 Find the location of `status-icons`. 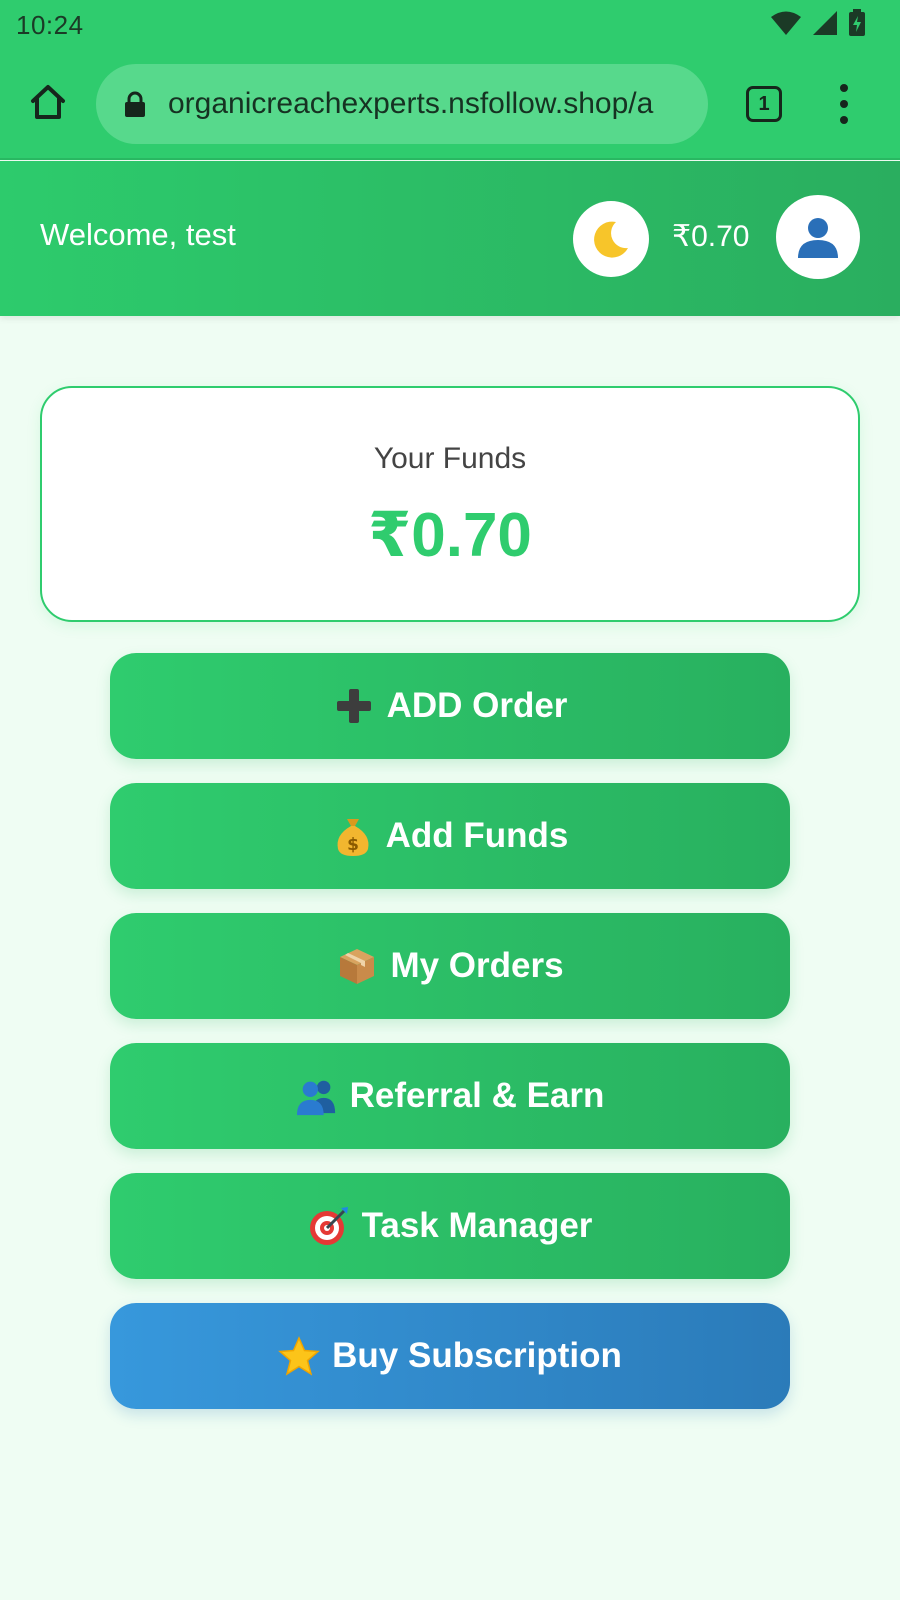

status-icons is located at coordinates (818, 25).